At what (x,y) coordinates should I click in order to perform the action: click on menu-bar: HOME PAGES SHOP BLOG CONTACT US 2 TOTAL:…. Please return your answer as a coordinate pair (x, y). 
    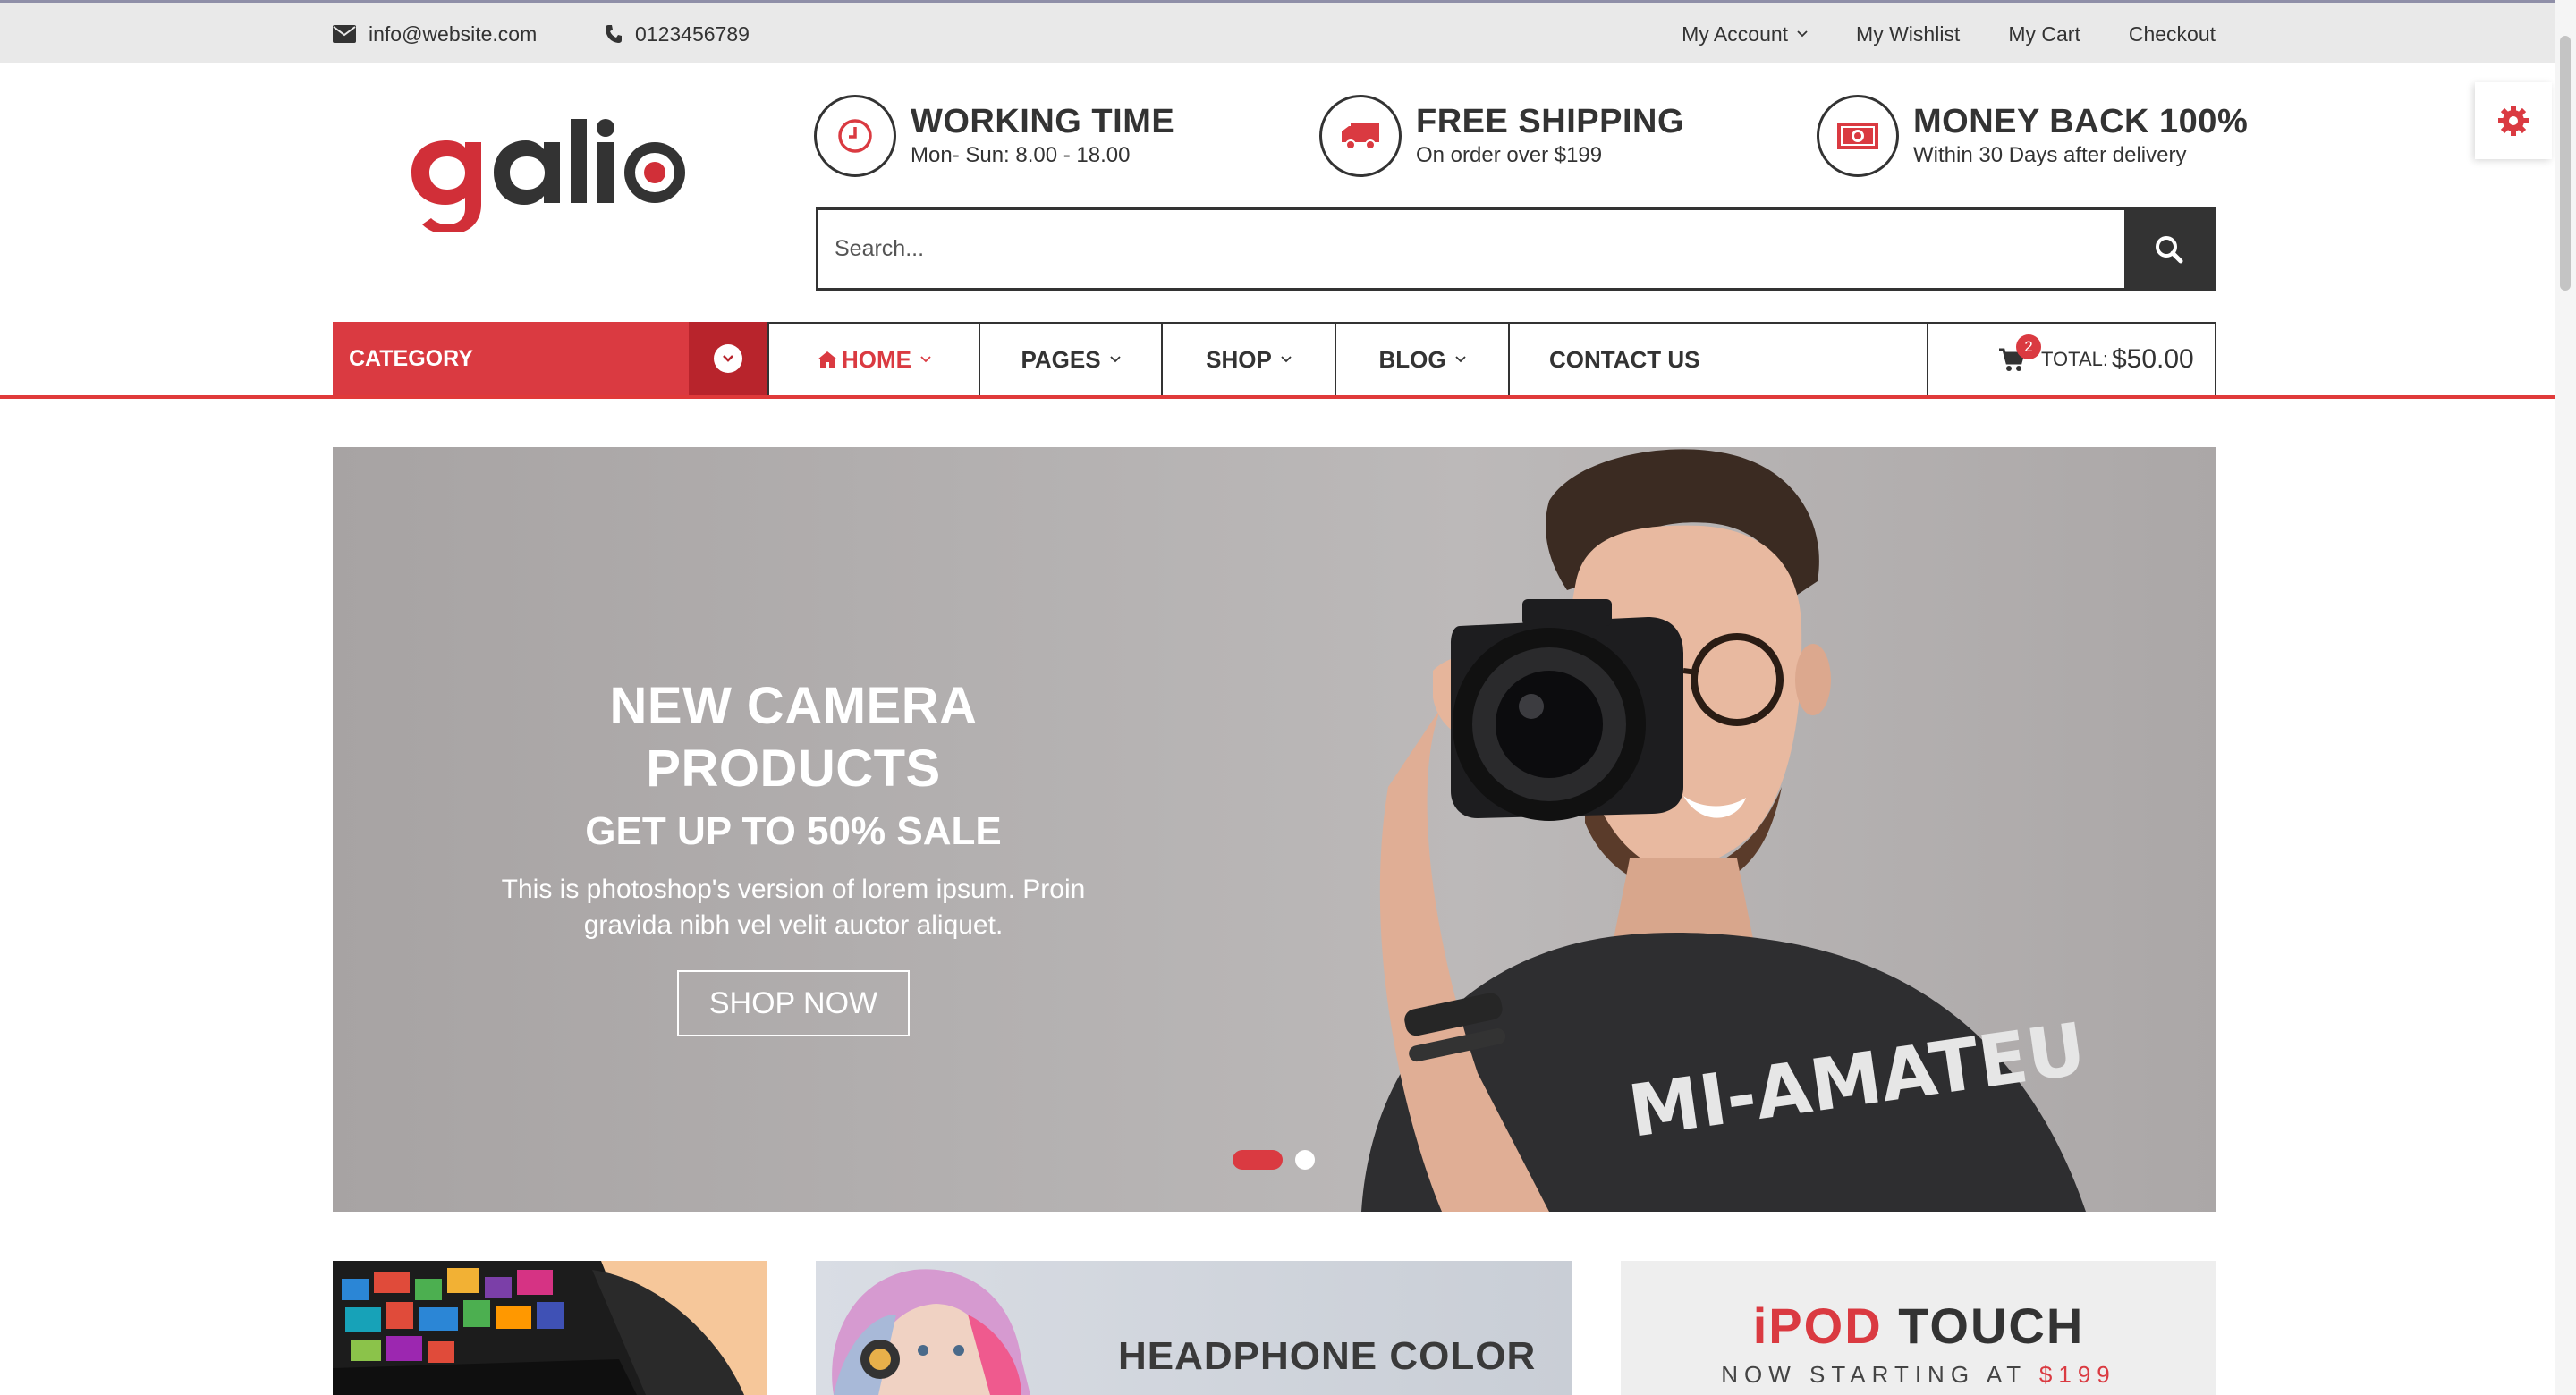
    Looking at the image, I should click on (1491, 358).